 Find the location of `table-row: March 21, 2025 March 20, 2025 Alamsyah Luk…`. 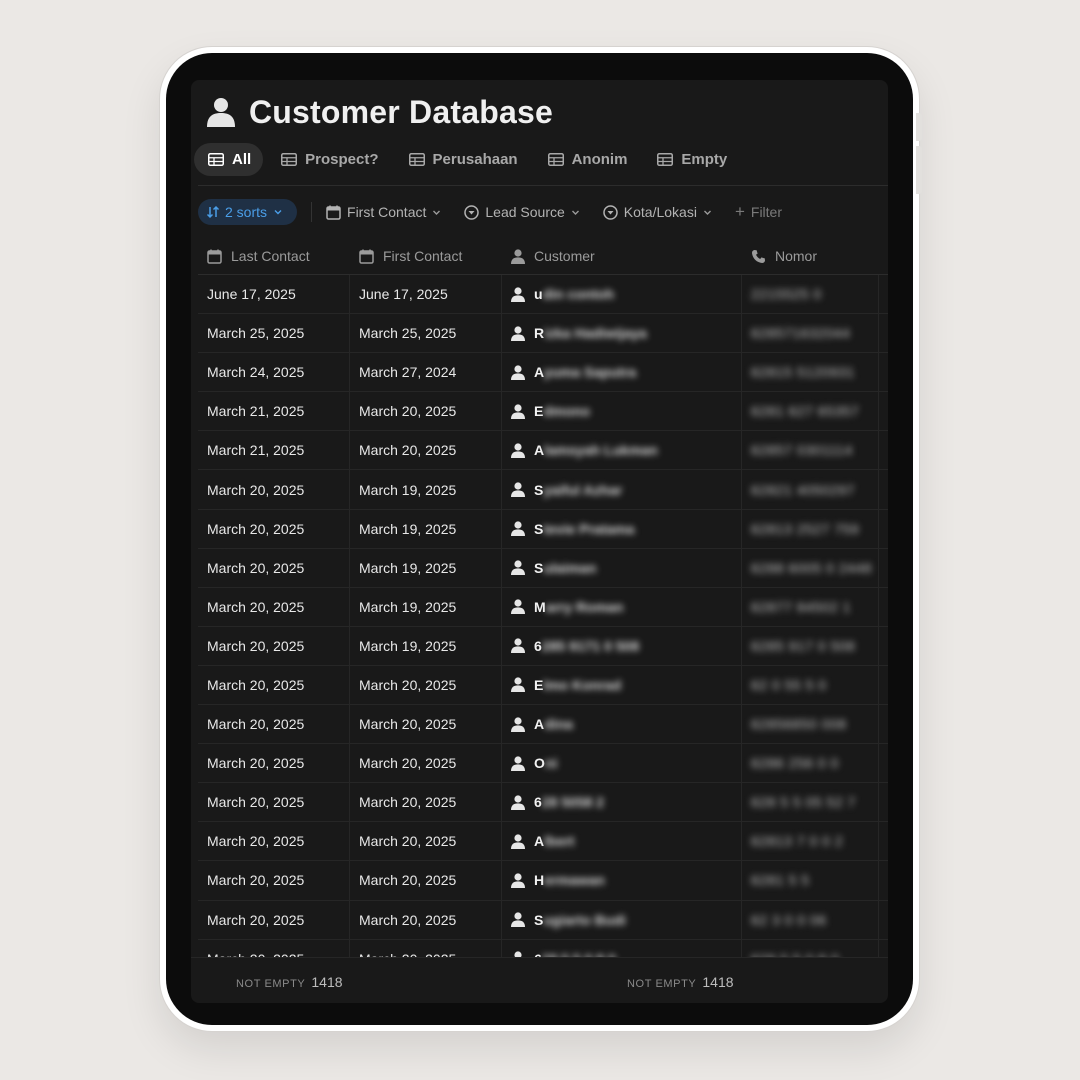

table-row: March 21, 2025 March 20, 2025 Alamsyah Luk… is located at coordinates (543, 451).